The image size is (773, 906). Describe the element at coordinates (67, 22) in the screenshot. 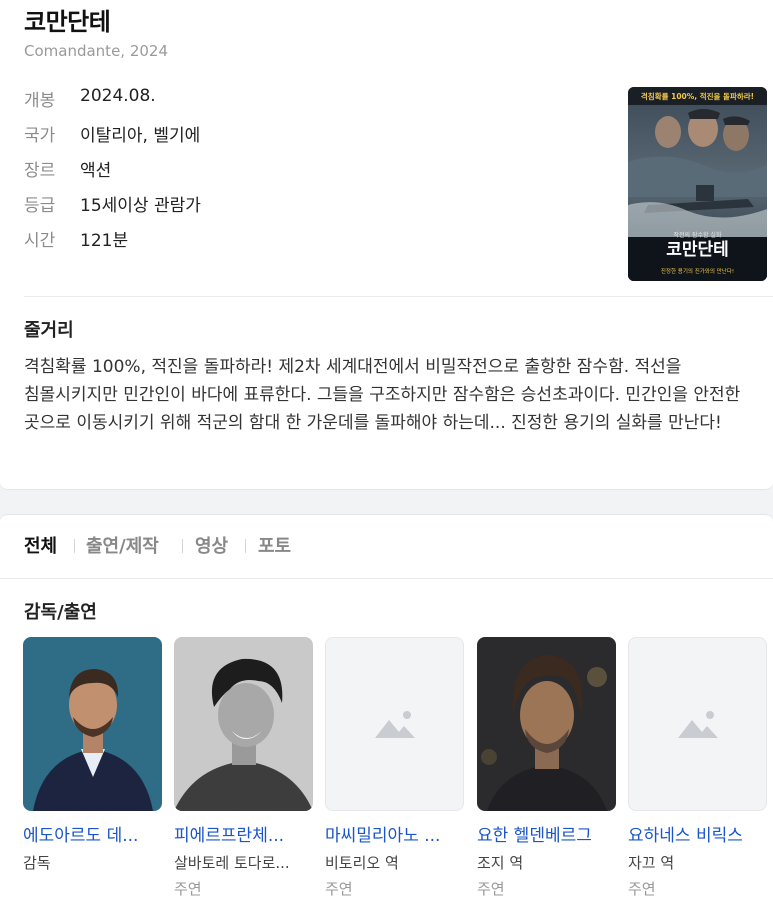

I see `movie-title: 코만단테` at that location.